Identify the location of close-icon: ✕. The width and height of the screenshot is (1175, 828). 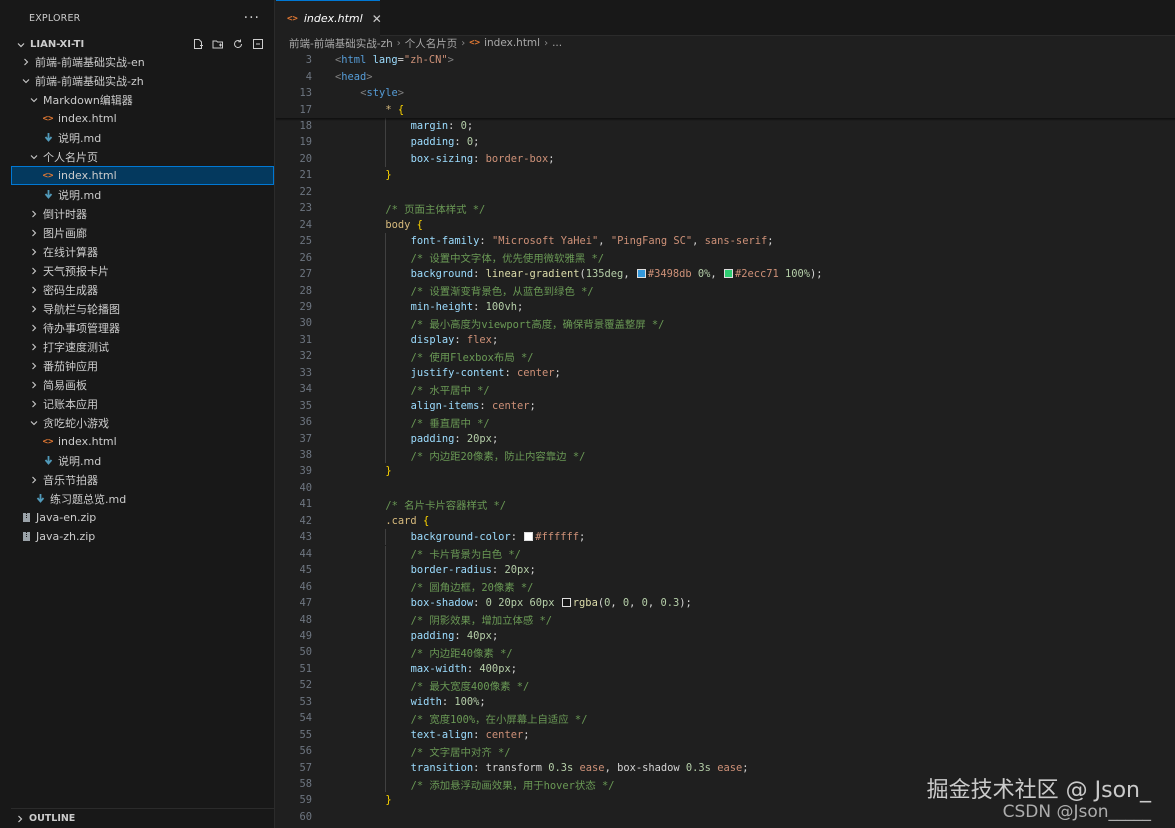
(377, 19).